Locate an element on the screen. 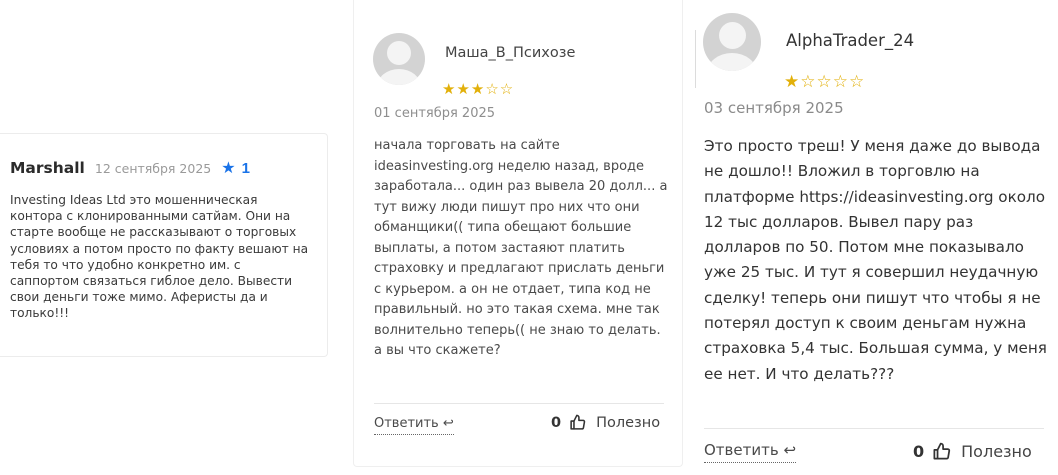  review-header: Marshall 12 сентября 2025 ★ 1 is located at coordinates (161, 168).